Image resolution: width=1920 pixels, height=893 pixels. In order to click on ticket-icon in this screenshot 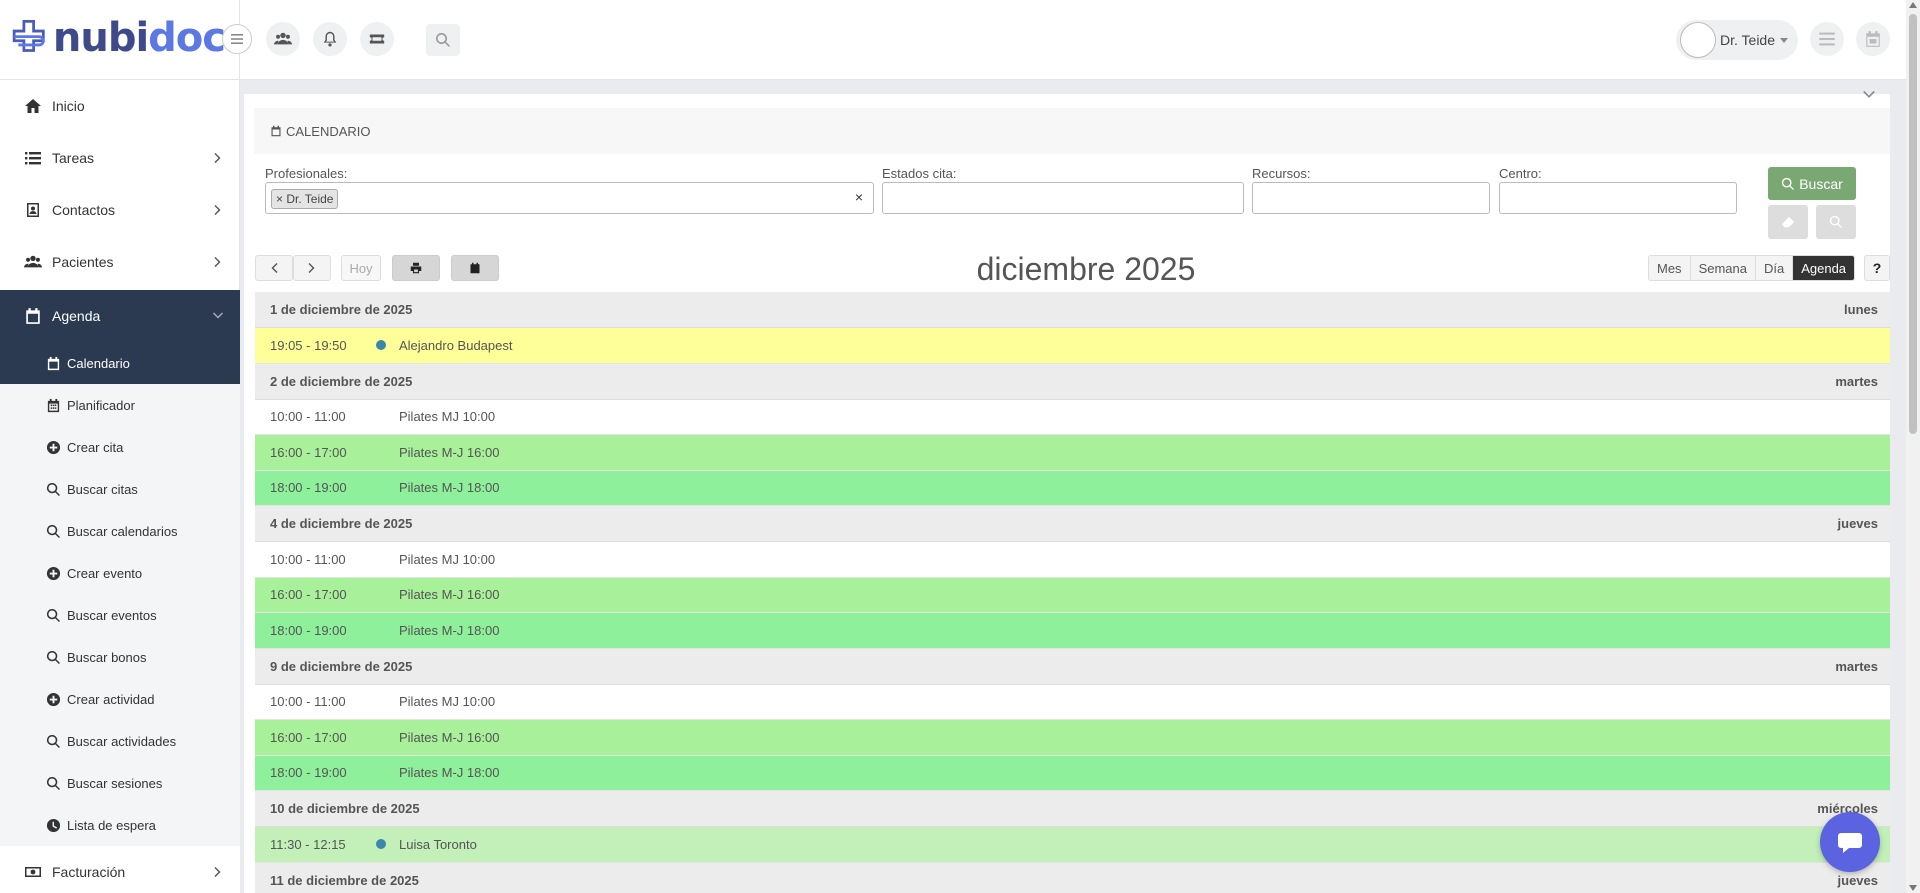, I will do `click(377, 39)`.